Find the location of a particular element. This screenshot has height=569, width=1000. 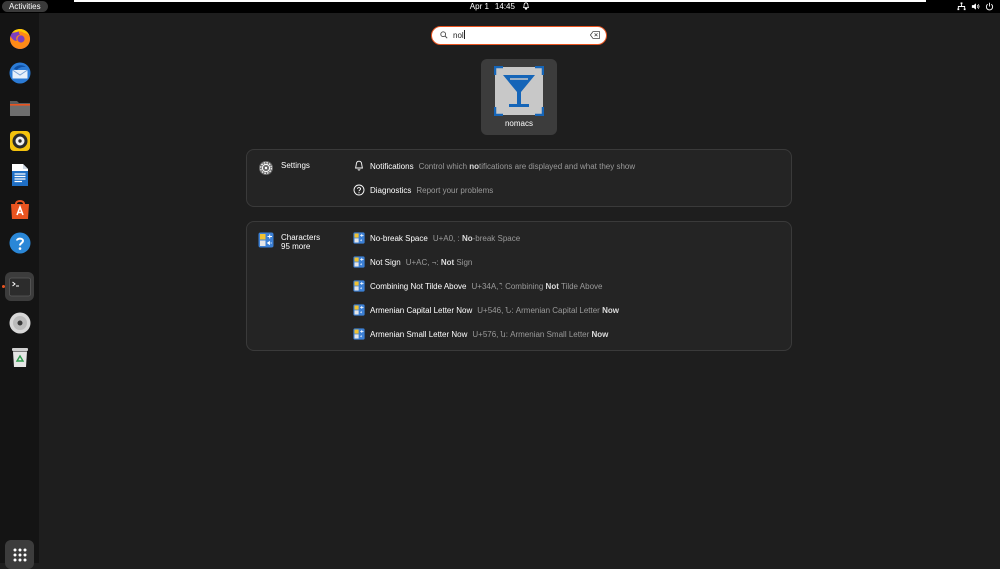

power-icon is located at coordinates (989, 6).